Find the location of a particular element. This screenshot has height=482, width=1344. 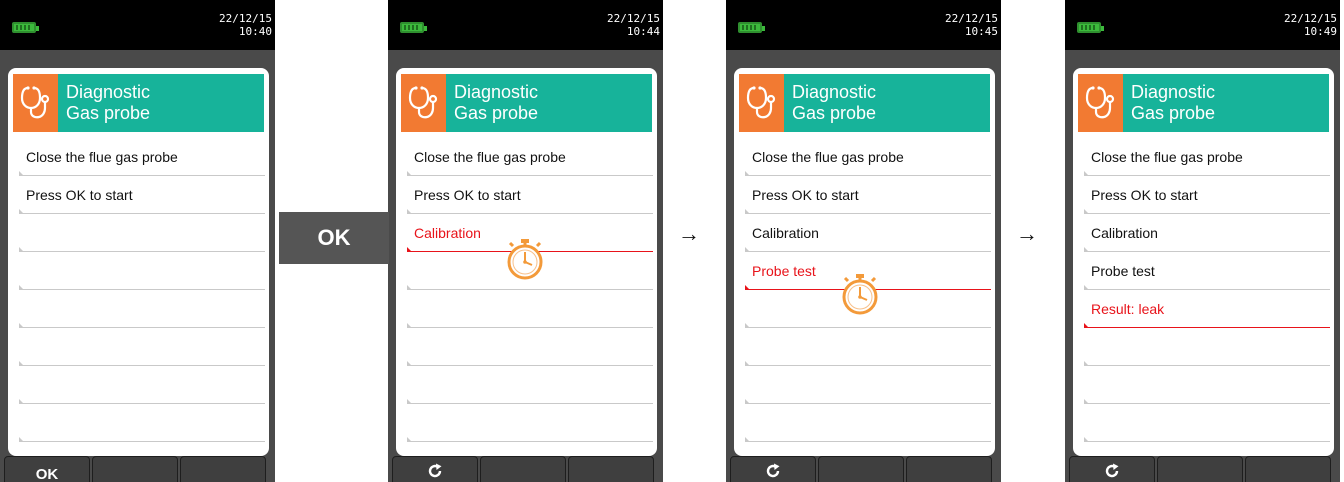

time-text: 10:44 is located at coordinates (643, 31).